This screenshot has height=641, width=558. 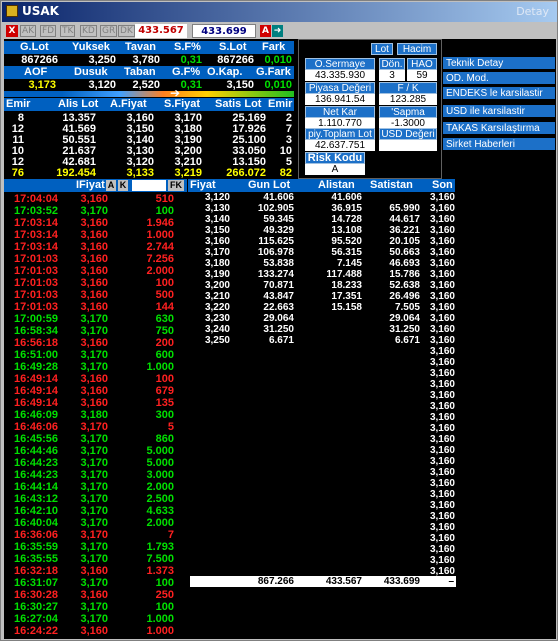 I want to click on trade-row: 17:01:03 3,160 144, so click(x=96, y=307).